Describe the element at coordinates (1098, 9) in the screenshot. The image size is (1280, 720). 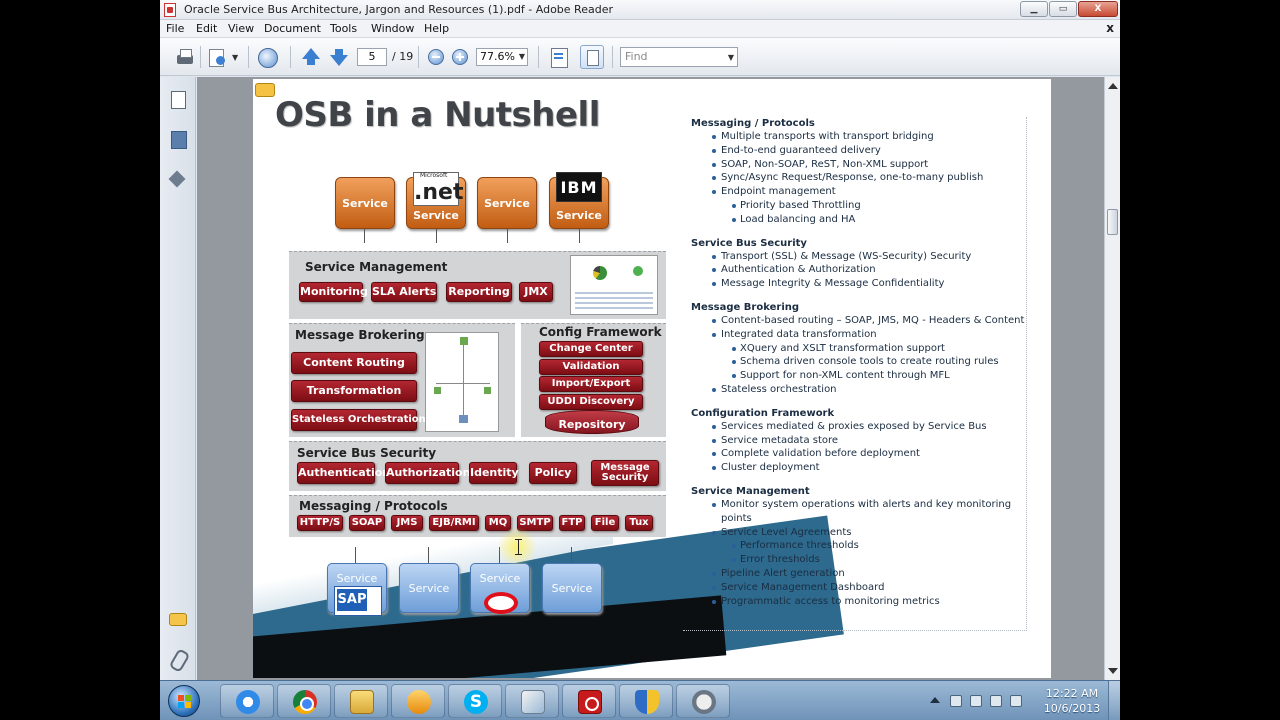
I see `close-button: X` at that location.